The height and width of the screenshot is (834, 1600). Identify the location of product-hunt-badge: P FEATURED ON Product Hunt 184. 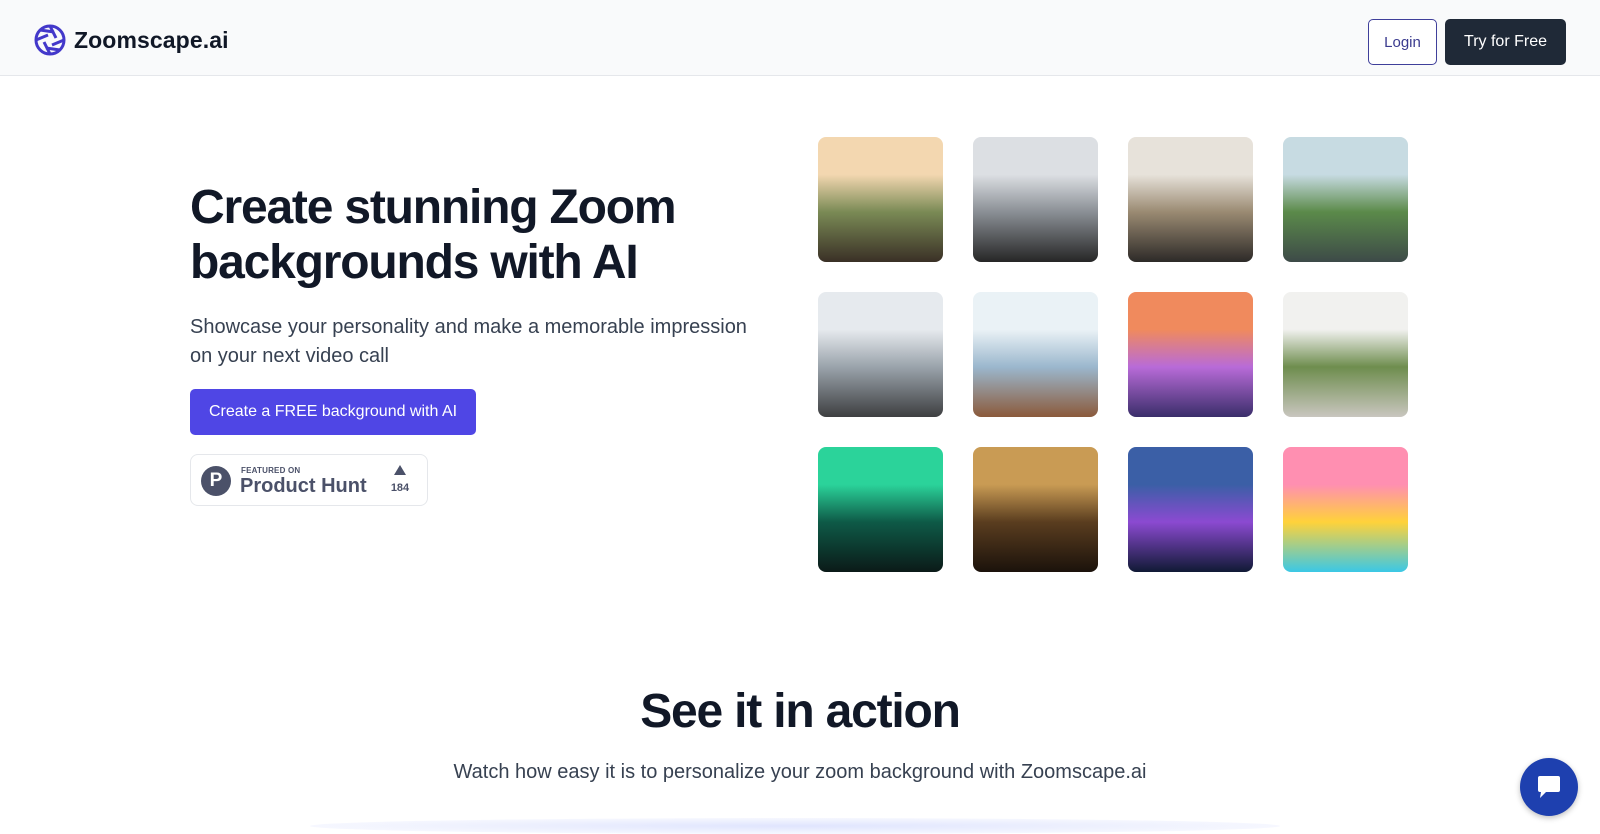
(309, 480).